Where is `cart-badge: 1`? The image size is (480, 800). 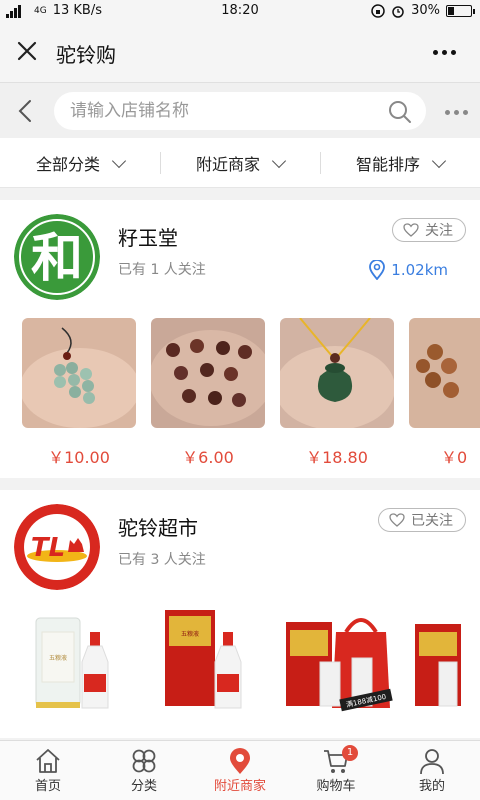 cart-badge: 1 is located at coordinates (350, 753).